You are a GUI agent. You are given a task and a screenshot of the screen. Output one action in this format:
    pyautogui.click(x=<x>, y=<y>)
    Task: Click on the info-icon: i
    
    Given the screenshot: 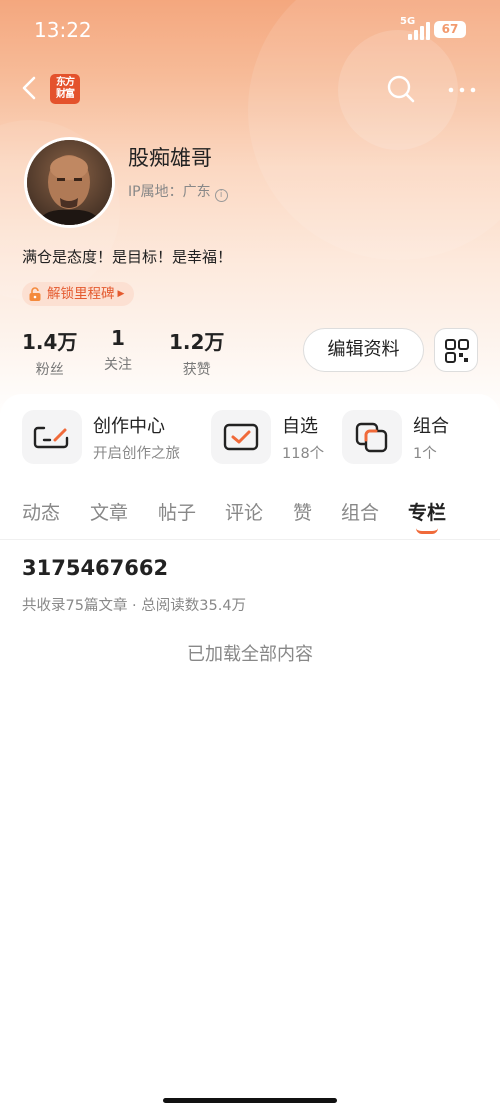 What is the action you would take?
    pyautogui.click(x=221, y=195)
    